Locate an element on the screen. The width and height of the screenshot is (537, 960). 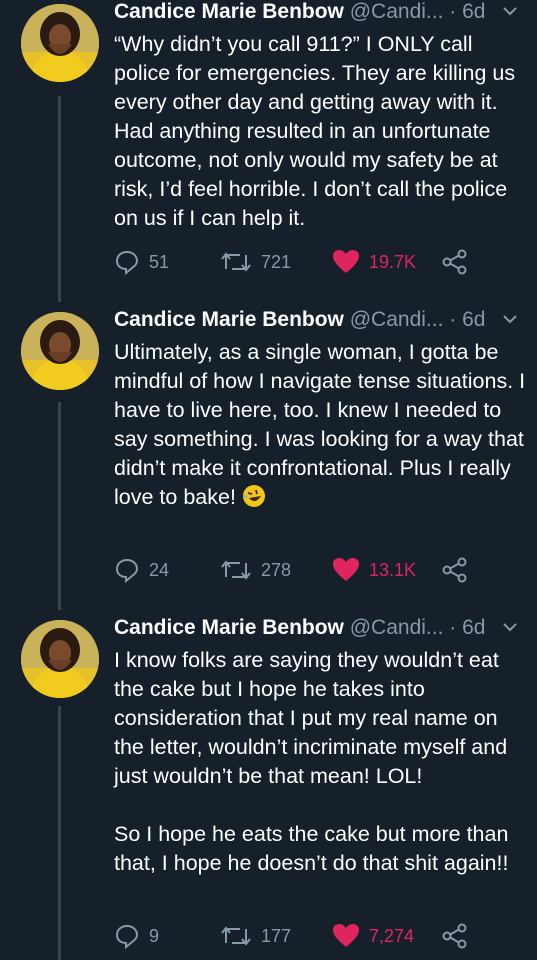
like-button: 19.7K is located at coordinates (374, 262).